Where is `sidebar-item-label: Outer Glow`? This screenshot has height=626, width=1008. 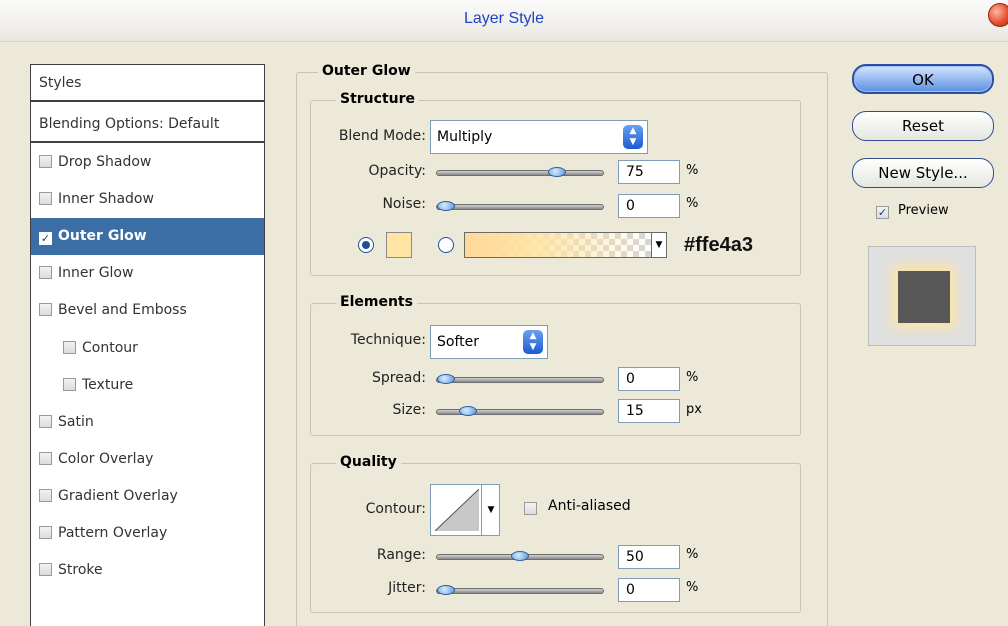 sidebar-item-label: Outer Glow is located at coordinates (102, 236).